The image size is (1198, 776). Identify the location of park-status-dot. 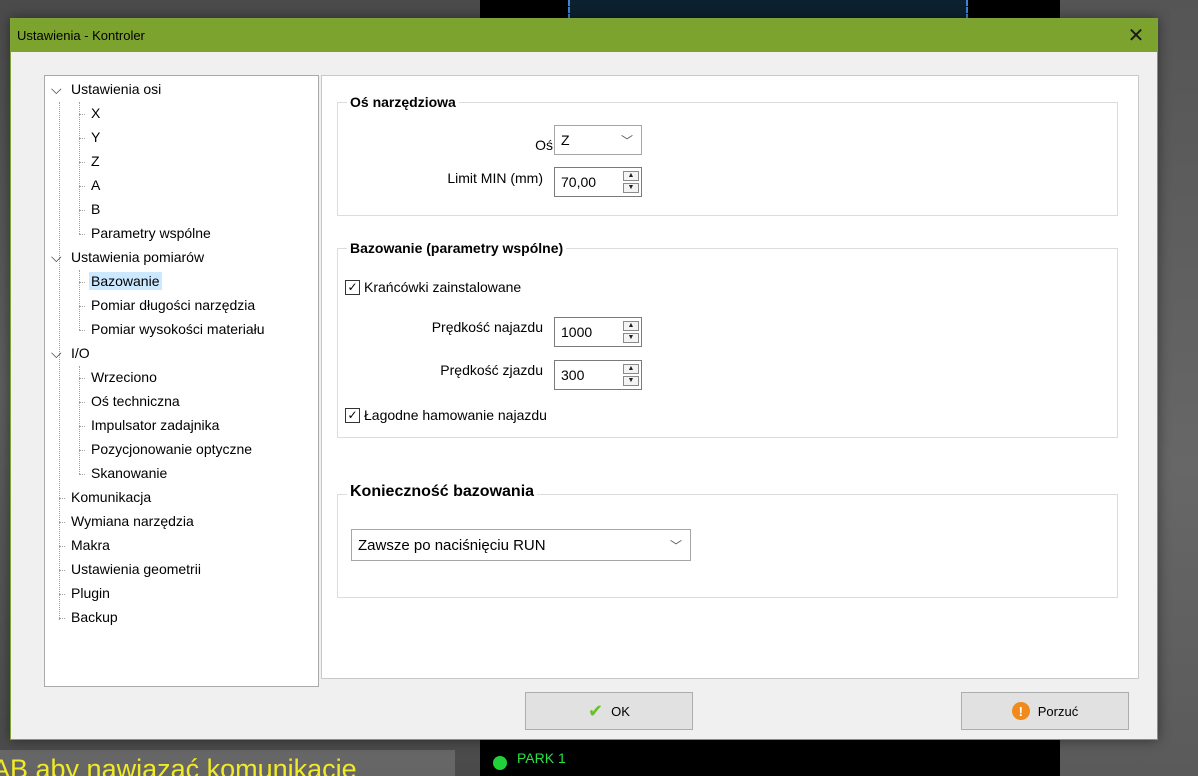
(500, 763).